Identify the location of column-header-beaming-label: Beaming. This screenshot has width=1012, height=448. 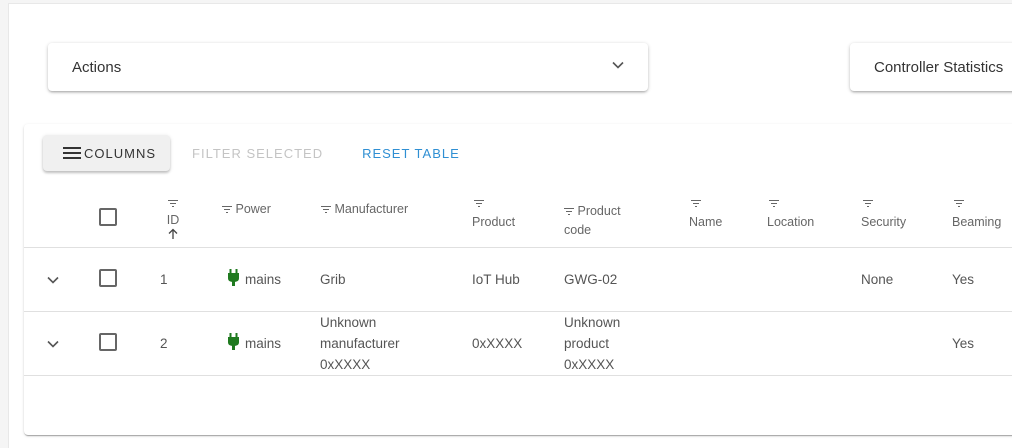
(977, 222).